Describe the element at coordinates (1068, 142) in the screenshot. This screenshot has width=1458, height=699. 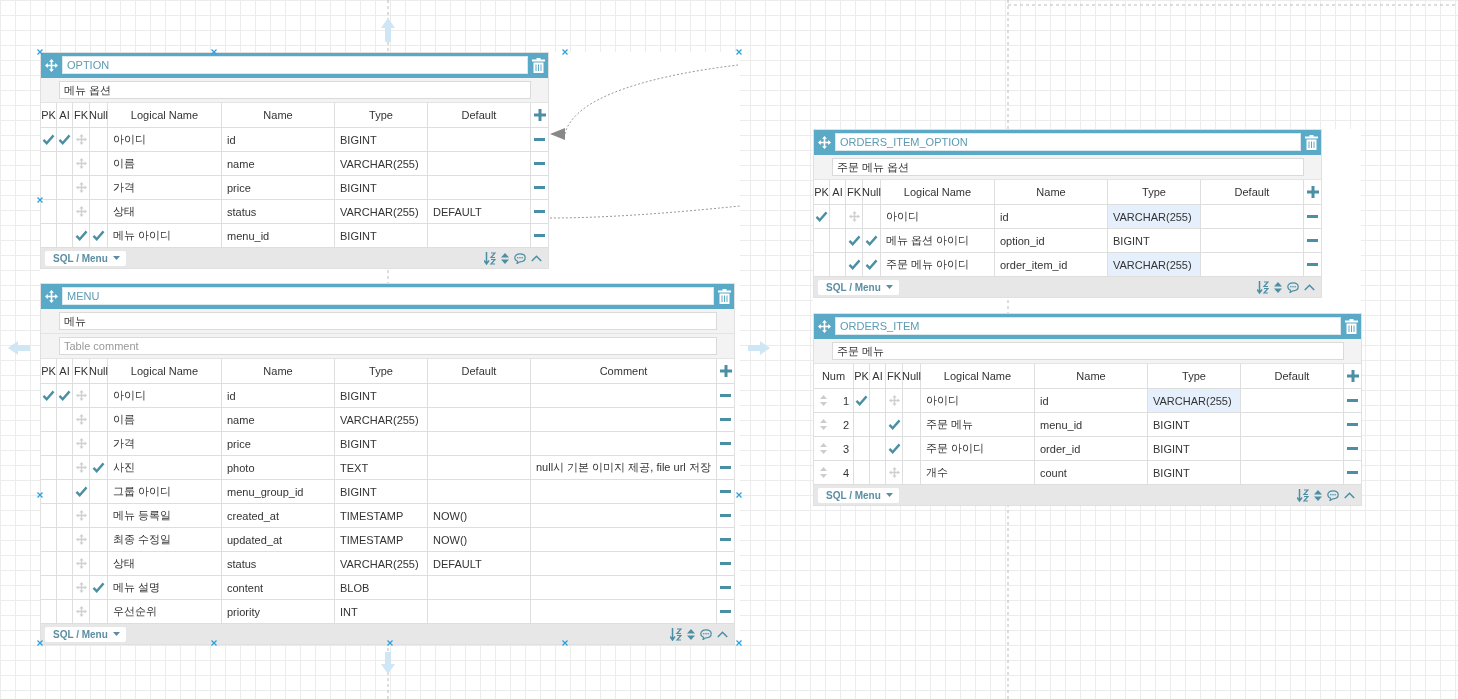
I see `table-name-field: ORDERS_ITEM_OPTION` at that location.